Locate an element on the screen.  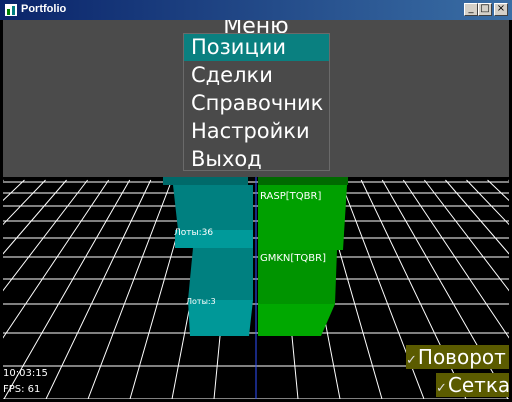
green-bar-top is located at coordinates (303, 181).